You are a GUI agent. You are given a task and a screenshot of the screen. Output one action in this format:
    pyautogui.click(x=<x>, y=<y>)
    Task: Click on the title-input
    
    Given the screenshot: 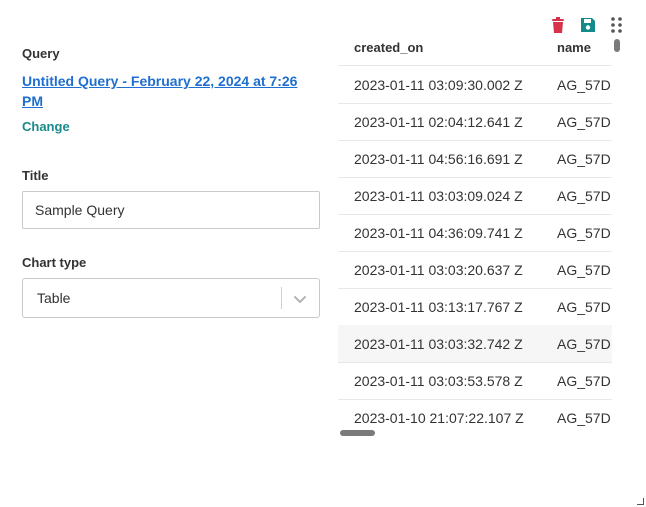 What is the action you would take?
    pyautogui.click(x=171, y=210)
    